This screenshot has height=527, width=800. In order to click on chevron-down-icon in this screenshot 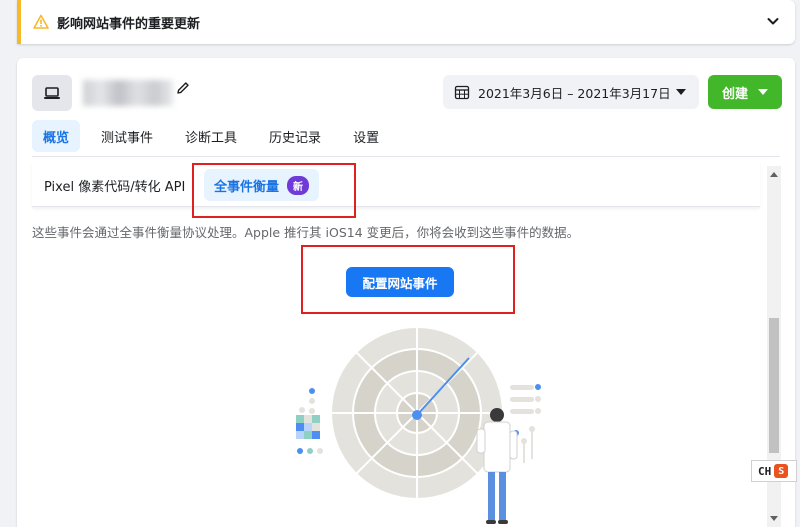, I will do `click(773, 21)`.